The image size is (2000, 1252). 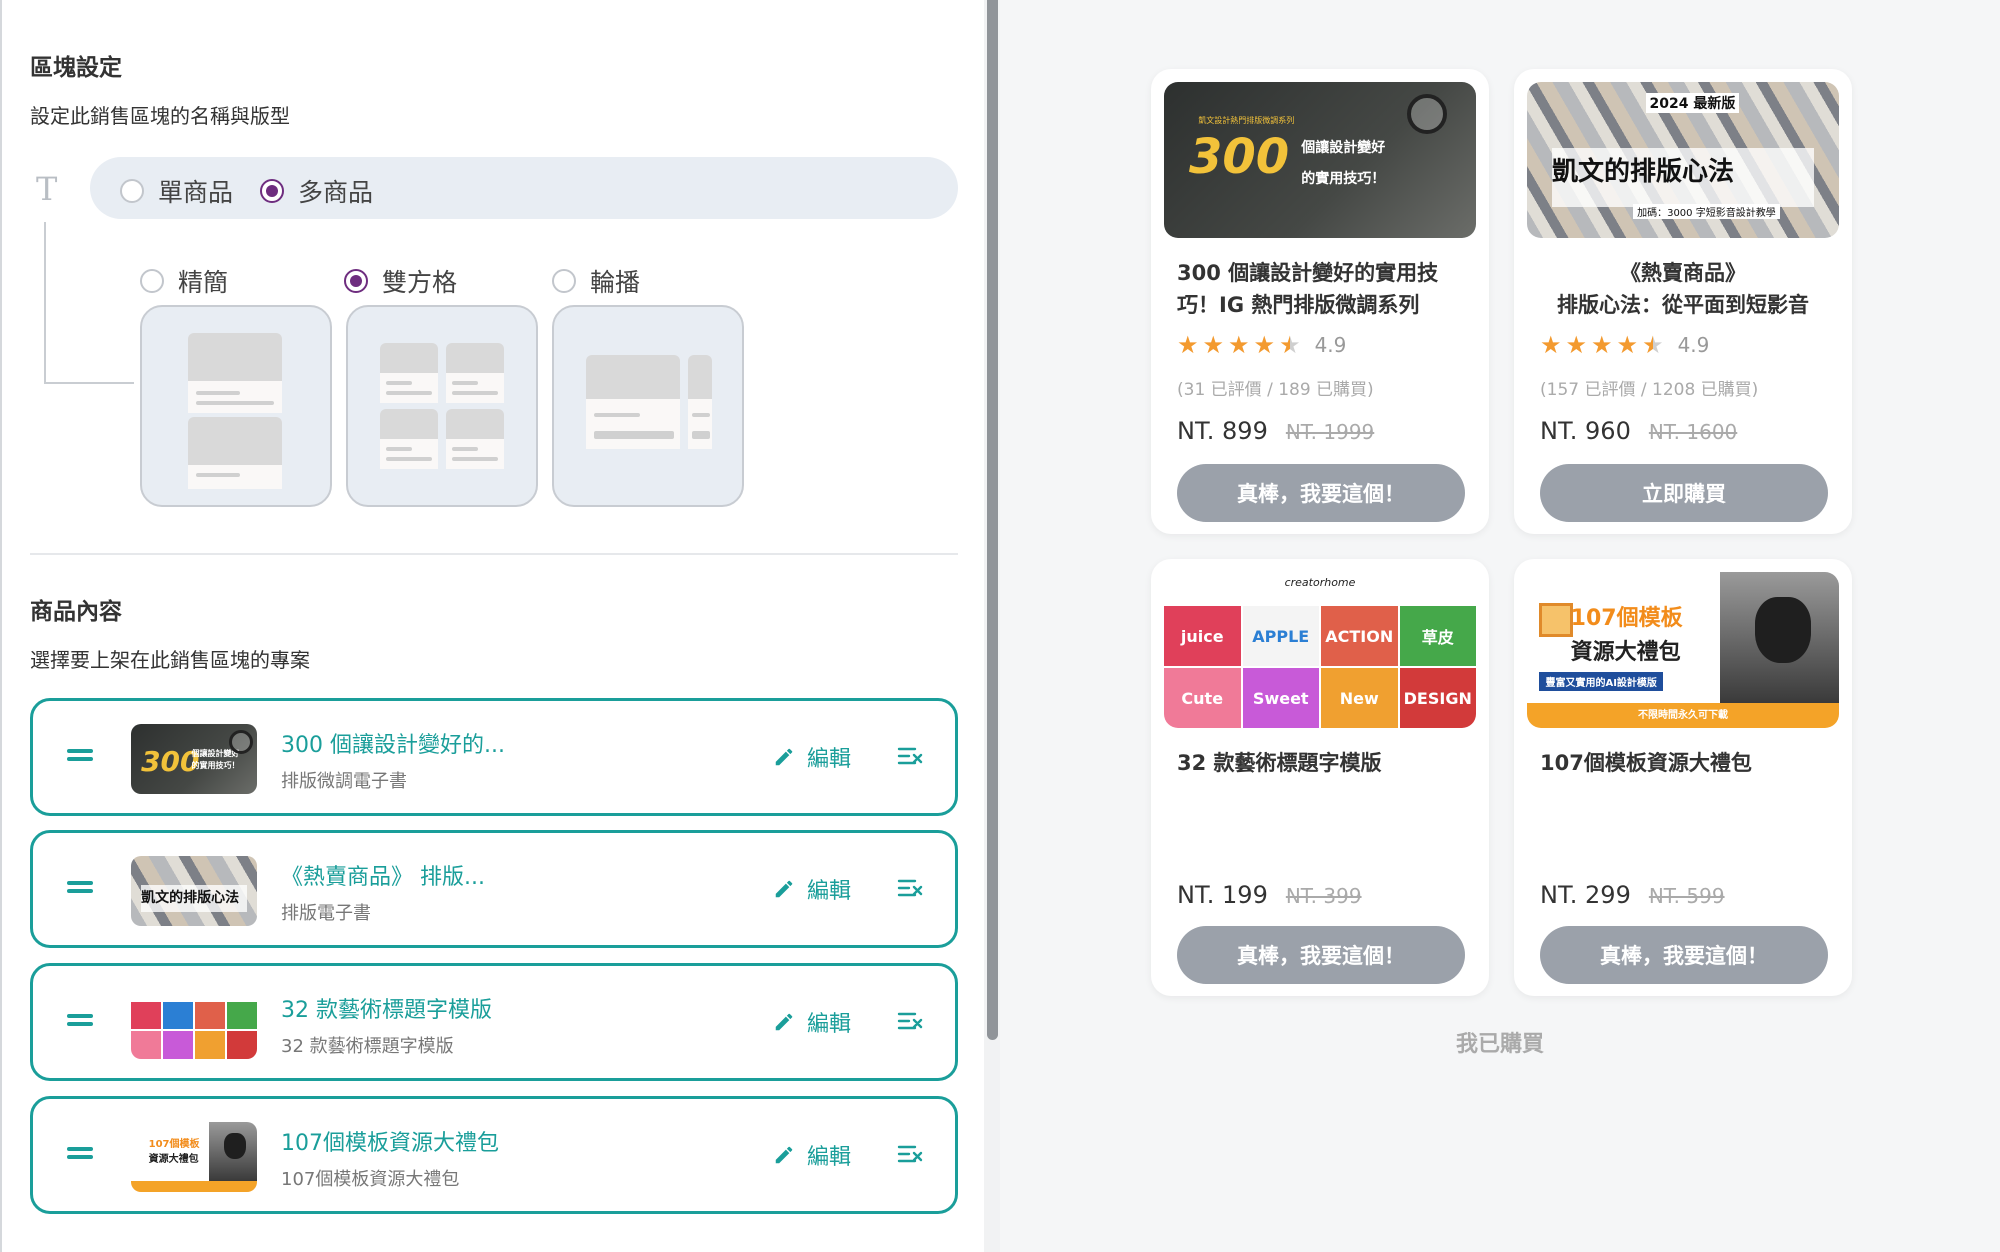 I want to click on thumb-cell: juice, so click(x=1202, y=636).